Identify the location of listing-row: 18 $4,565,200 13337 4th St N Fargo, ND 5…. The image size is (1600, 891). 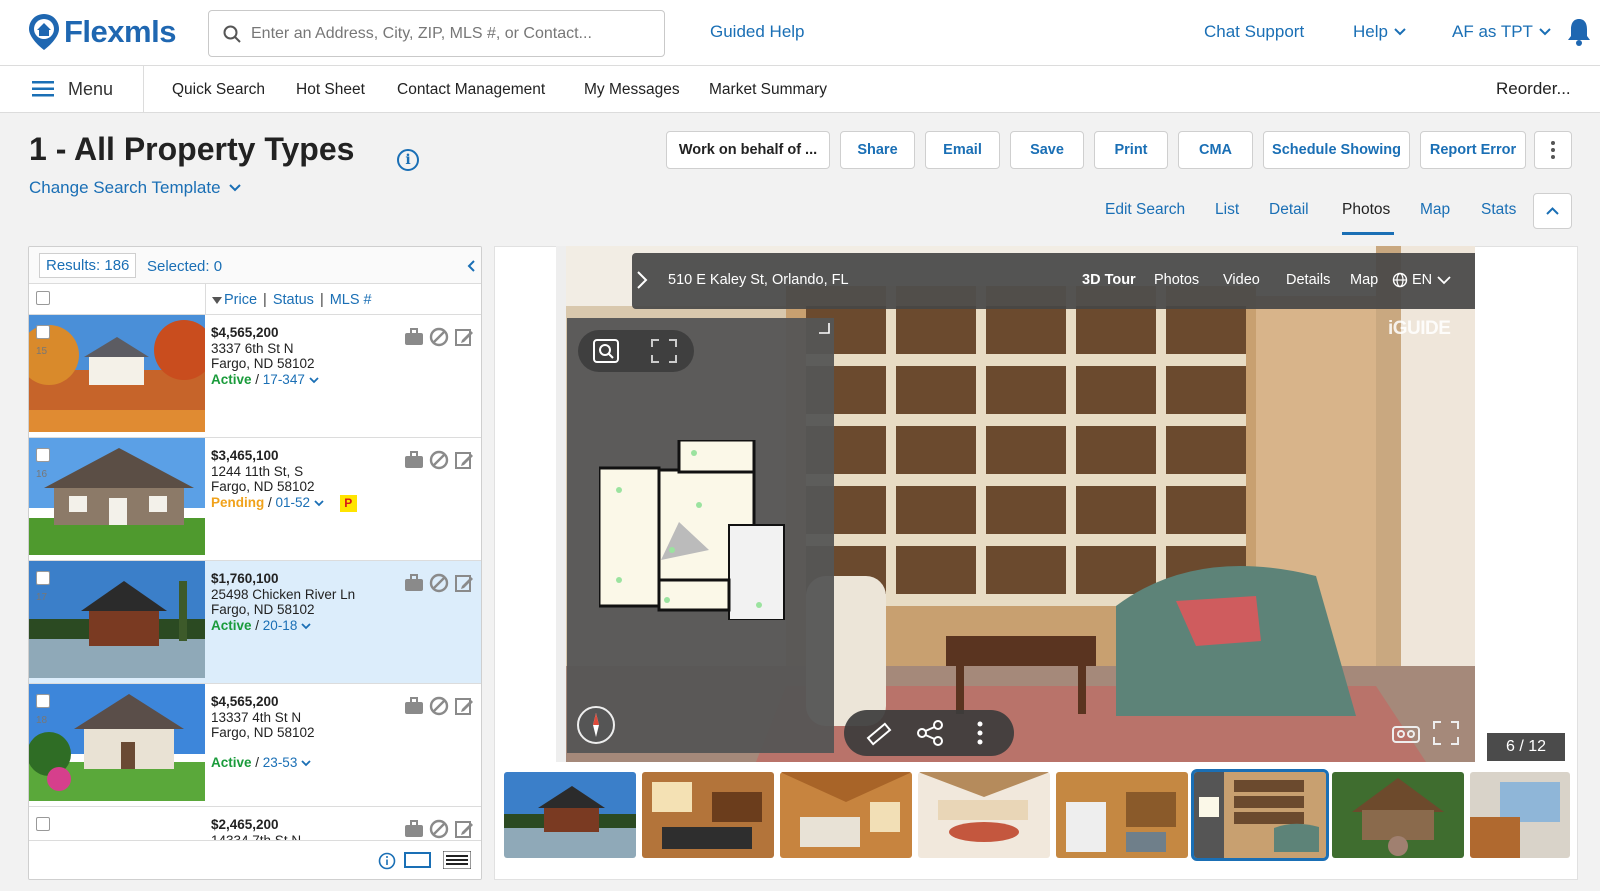
(255, 745).